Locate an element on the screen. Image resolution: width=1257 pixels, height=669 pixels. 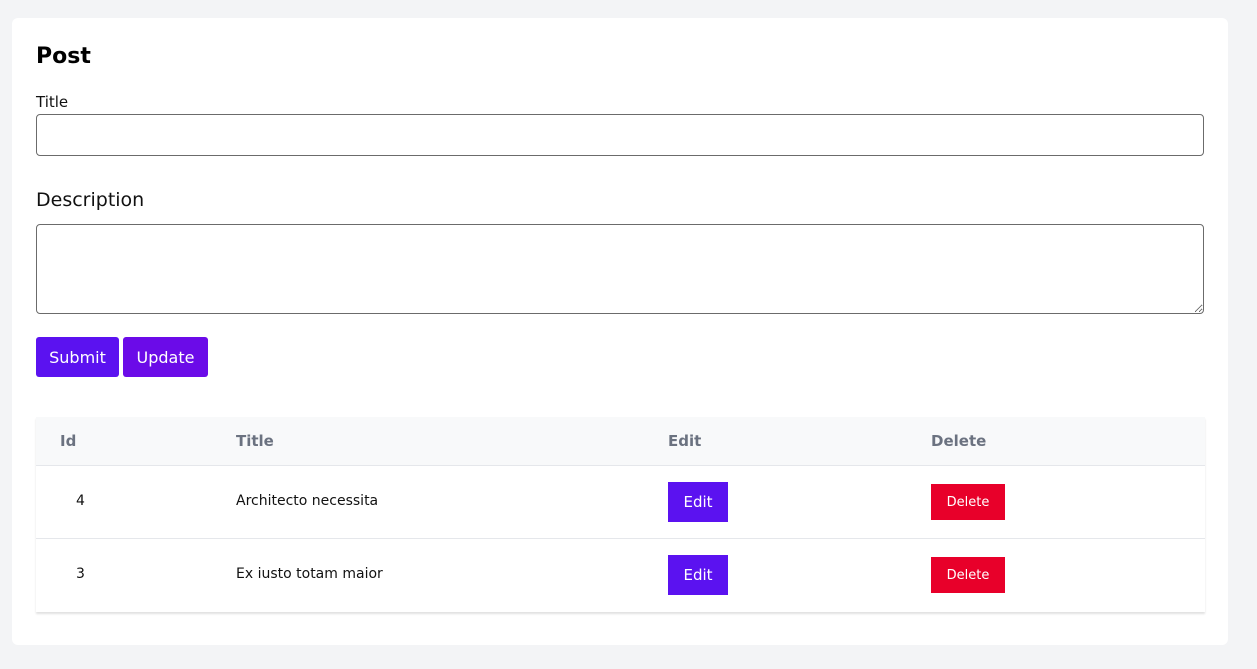
row-id: 3 is located at coordinates (80, 574).